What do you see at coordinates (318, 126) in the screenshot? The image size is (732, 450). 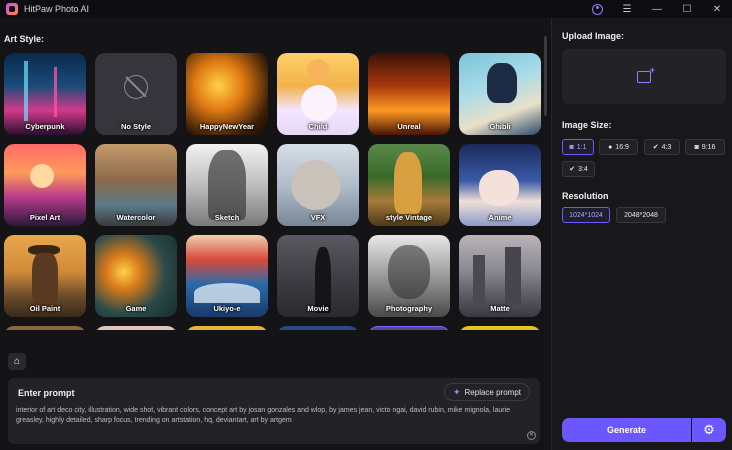 I see `style-label: Child` at bounding box center [318, 126].